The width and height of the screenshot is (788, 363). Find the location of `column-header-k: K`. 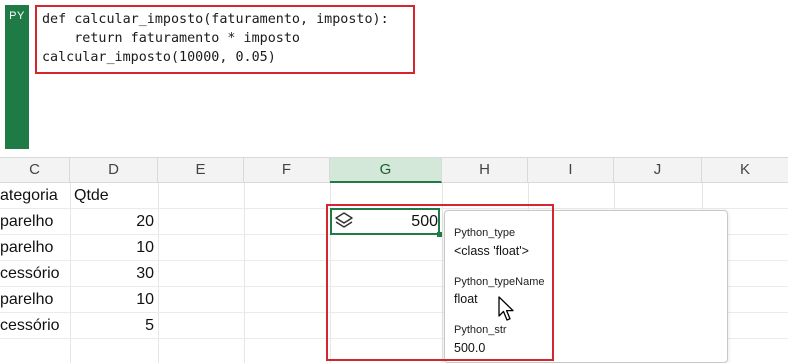

column-header-k: K is located at coordinates (745, 170).